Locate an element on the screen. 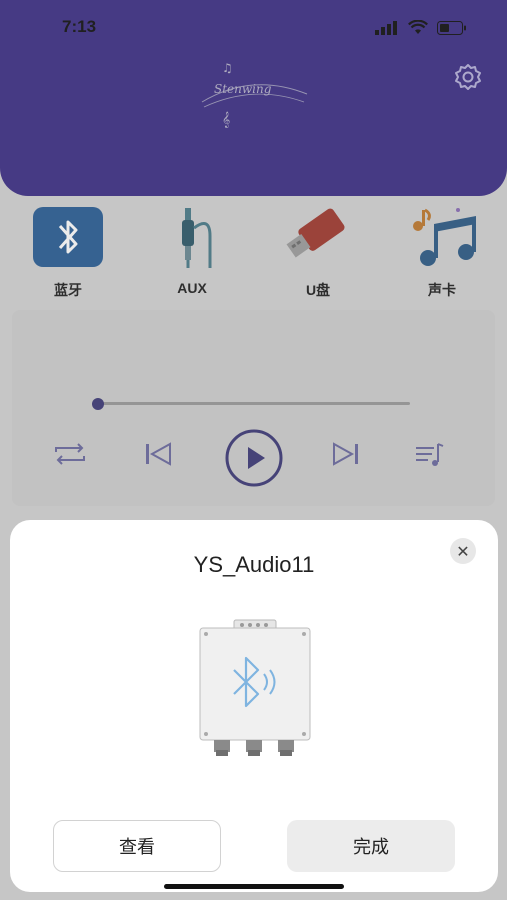 The image size is (507, 900). dialog-title: YS_Audio11 is located at coordinates (254, 564).